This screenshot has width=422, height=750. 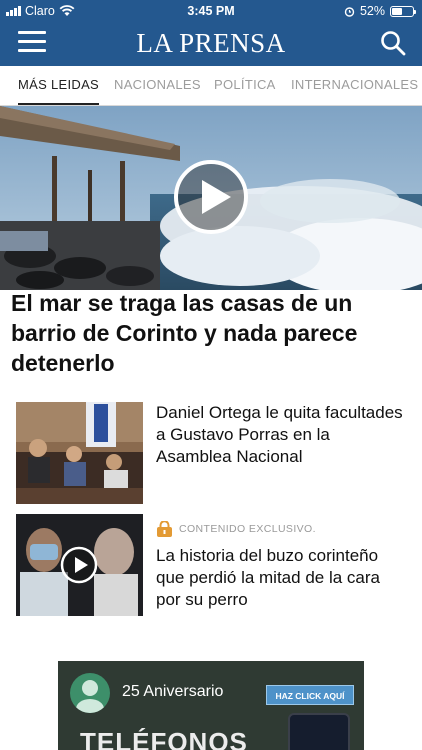 What do you see at coordinates (245, 85) in the screenshot?
I see `tab-politica: POLÍTICA` at bounding box center [245, 85].